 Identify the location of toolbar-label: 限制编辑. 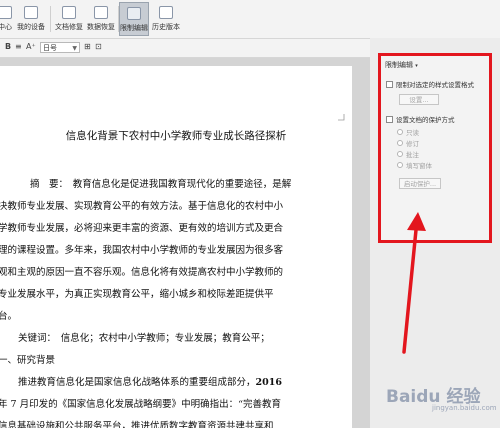
(134, 28).